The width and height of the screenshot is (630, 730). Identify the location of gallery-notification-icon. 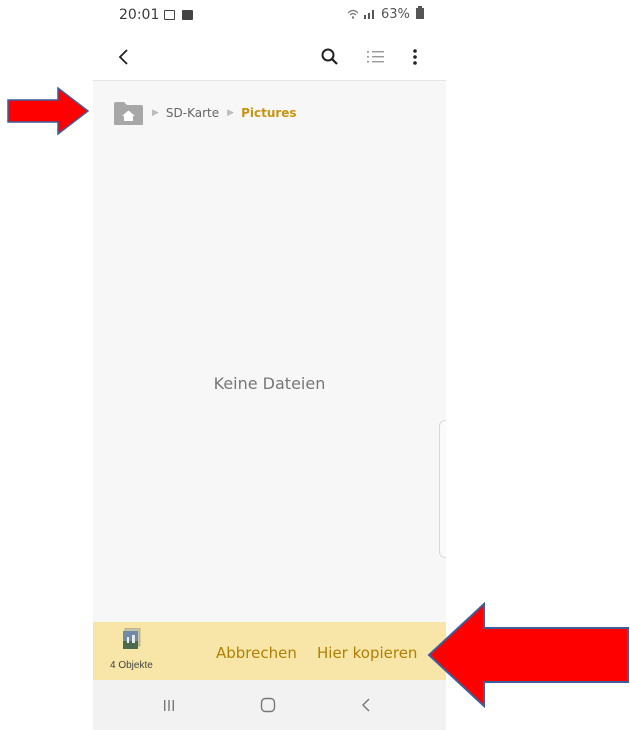
(169, 15).